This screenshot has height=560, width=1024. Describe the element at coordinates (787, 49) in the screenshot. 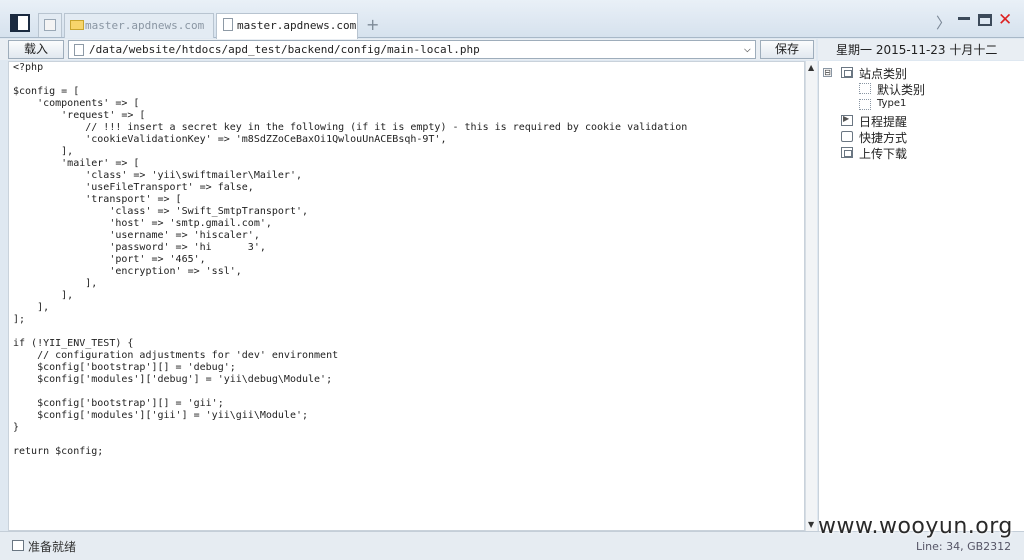

I see `save-button: 保存` at that location.